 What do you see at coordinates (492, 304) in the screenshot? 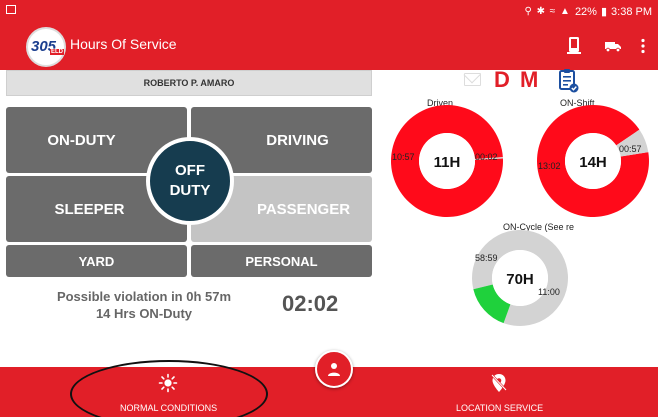
I see `on-cycle-remaining-arc` at bounding box center [492, 304].